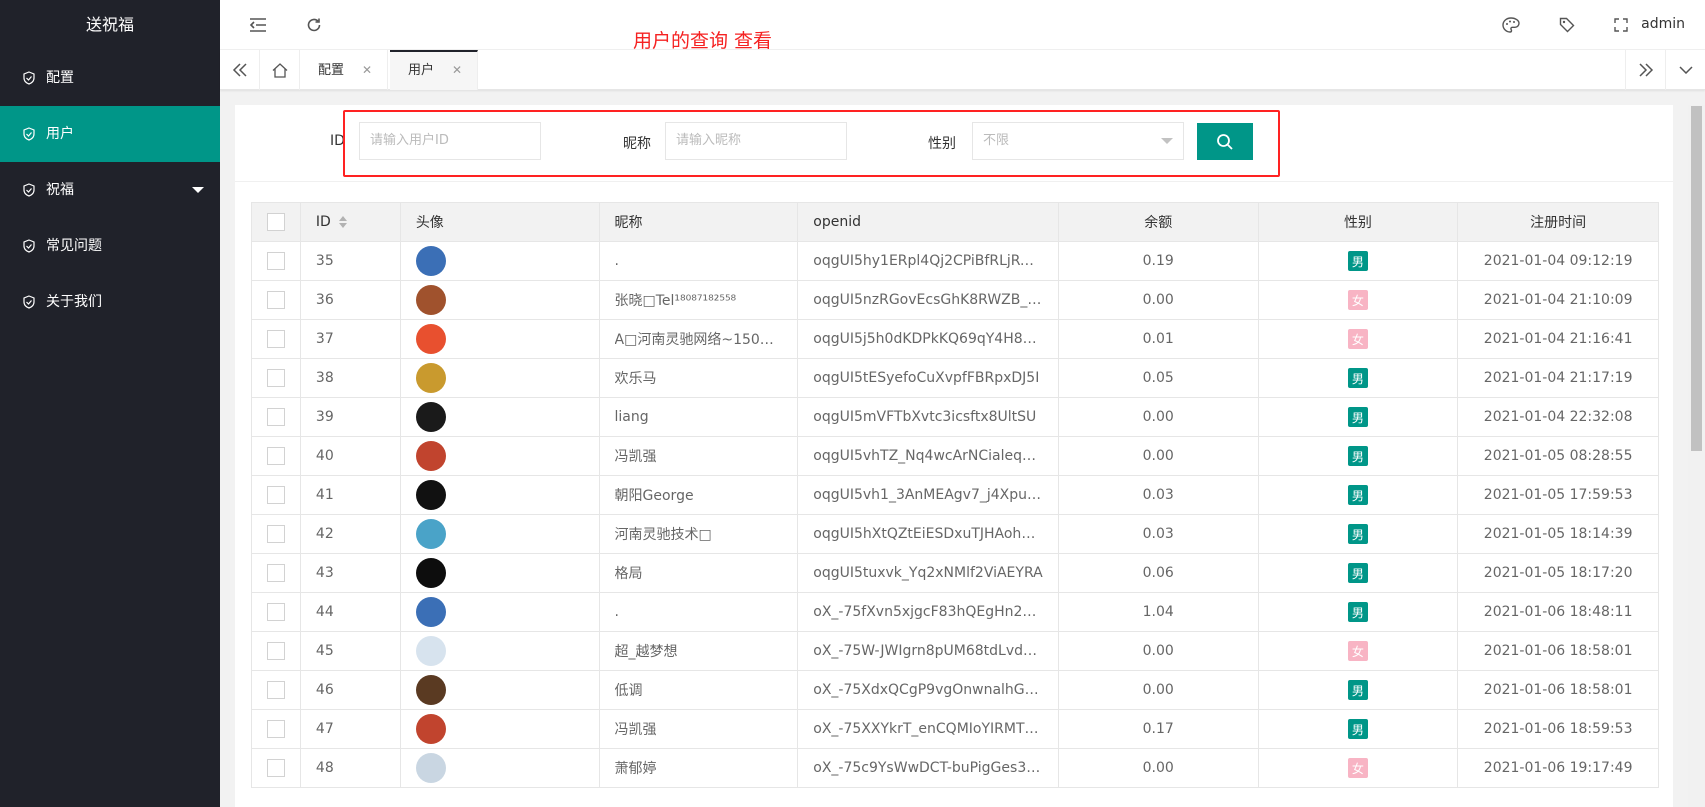  I want to click on sidebar-item-label: 祝福, so click(60, 190).